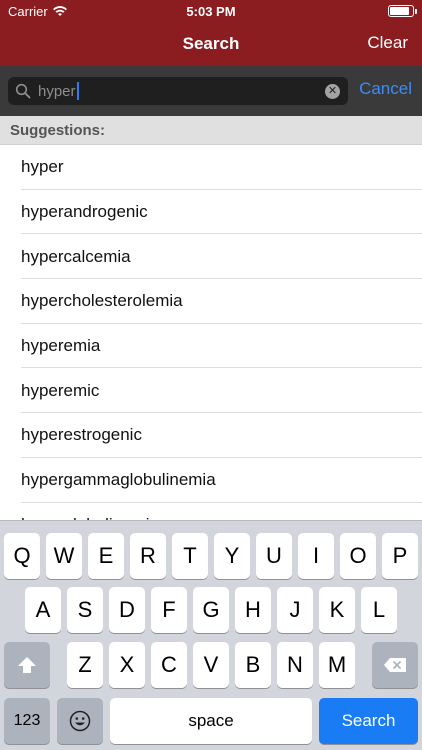 Image resolution: width=422 pixels, height=750 pixels. I want to click on key-m: M, so click(337, 665).